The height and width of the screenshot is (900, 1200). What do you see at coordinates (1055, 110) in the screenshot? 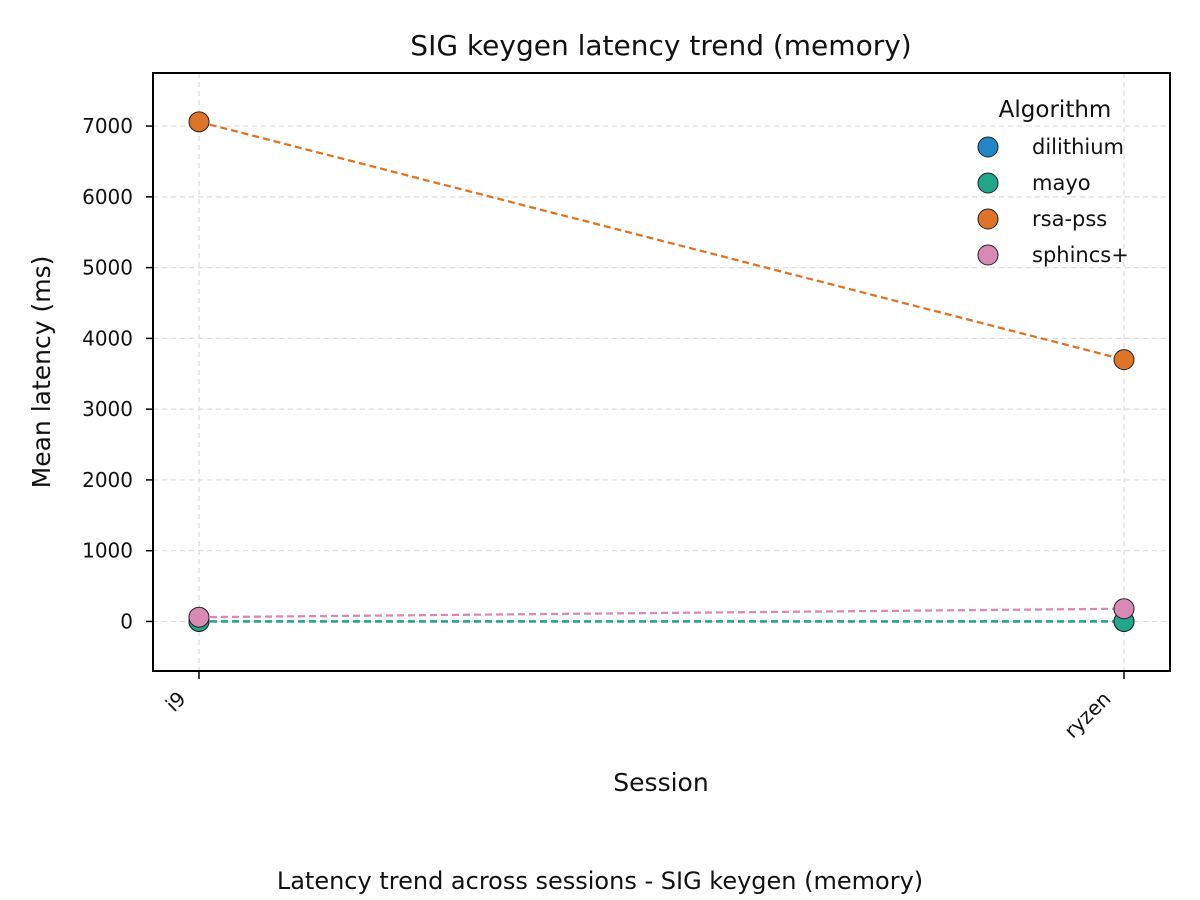
I see `legend-title: Algorithm` at bounding box center [1055, 110].